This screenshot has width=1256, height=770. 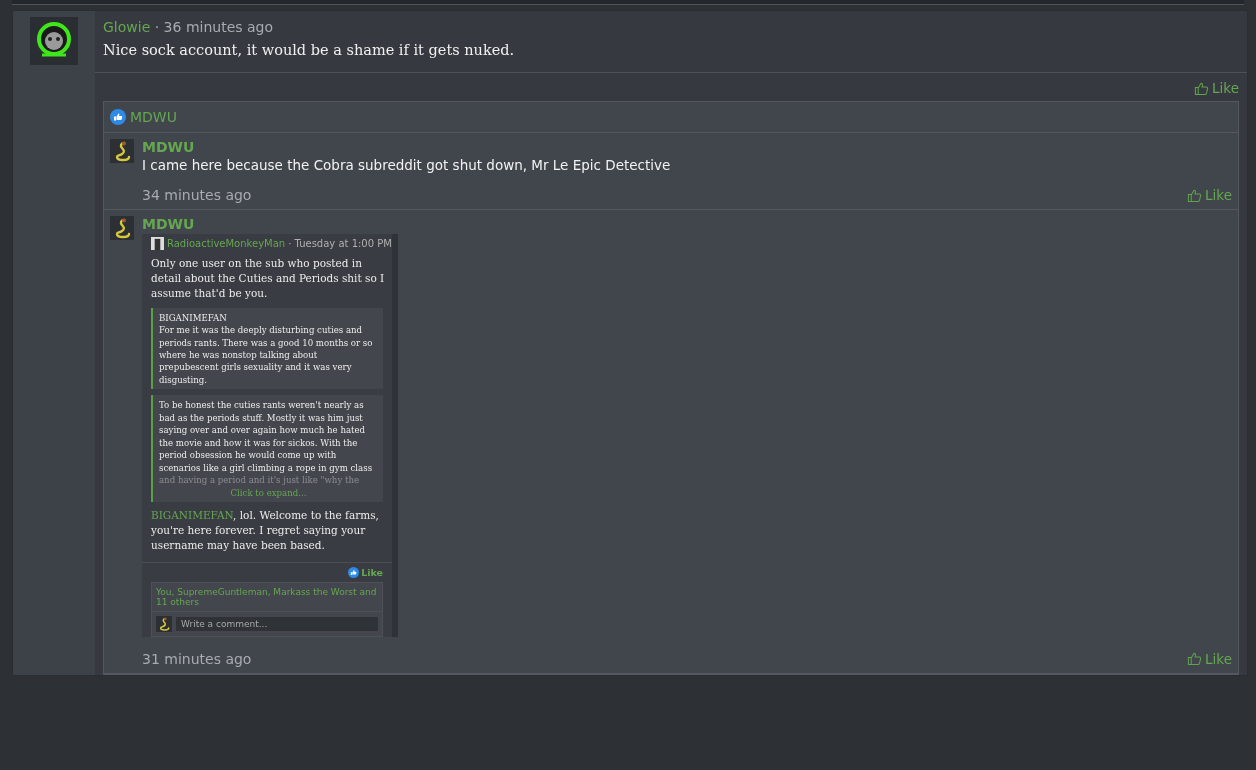 I want to click on quote-author: BIGANIMEFAN, so click(x=193, y=318).